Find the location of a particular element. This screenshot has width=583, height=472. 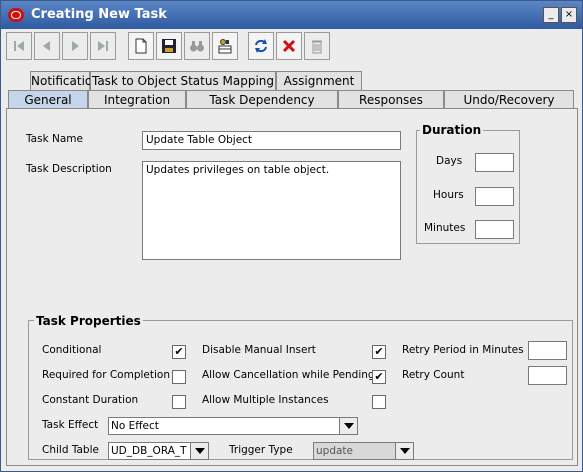

task-effect-select: No Effect is located at coordinates (233, 426).